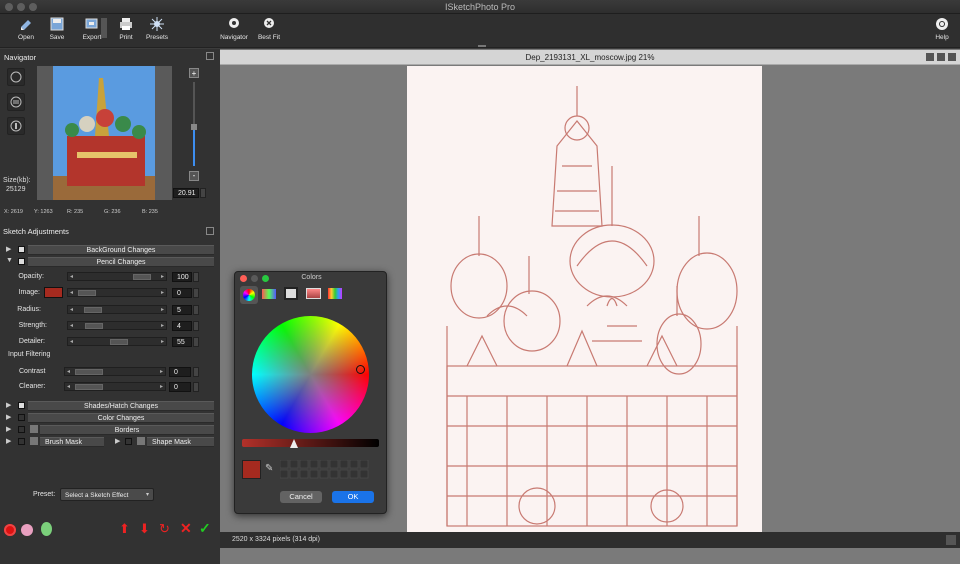 This screenshot has width=960, height=564. What do you see at coordinates (162, 277) in the screenshot?
I see `opacity-inc-icon: ▸` at bounding box center [162, 277].